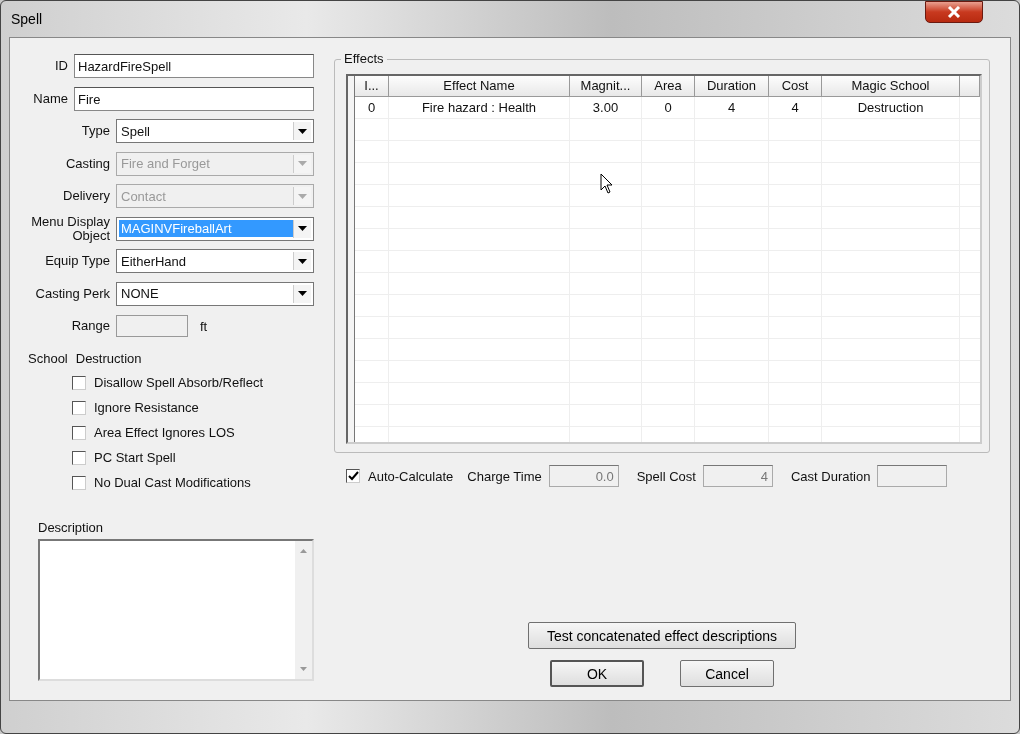 The width and height of the screenshot is (1020, 734). I want to click on field-label: Delivery, so click(86, 196).